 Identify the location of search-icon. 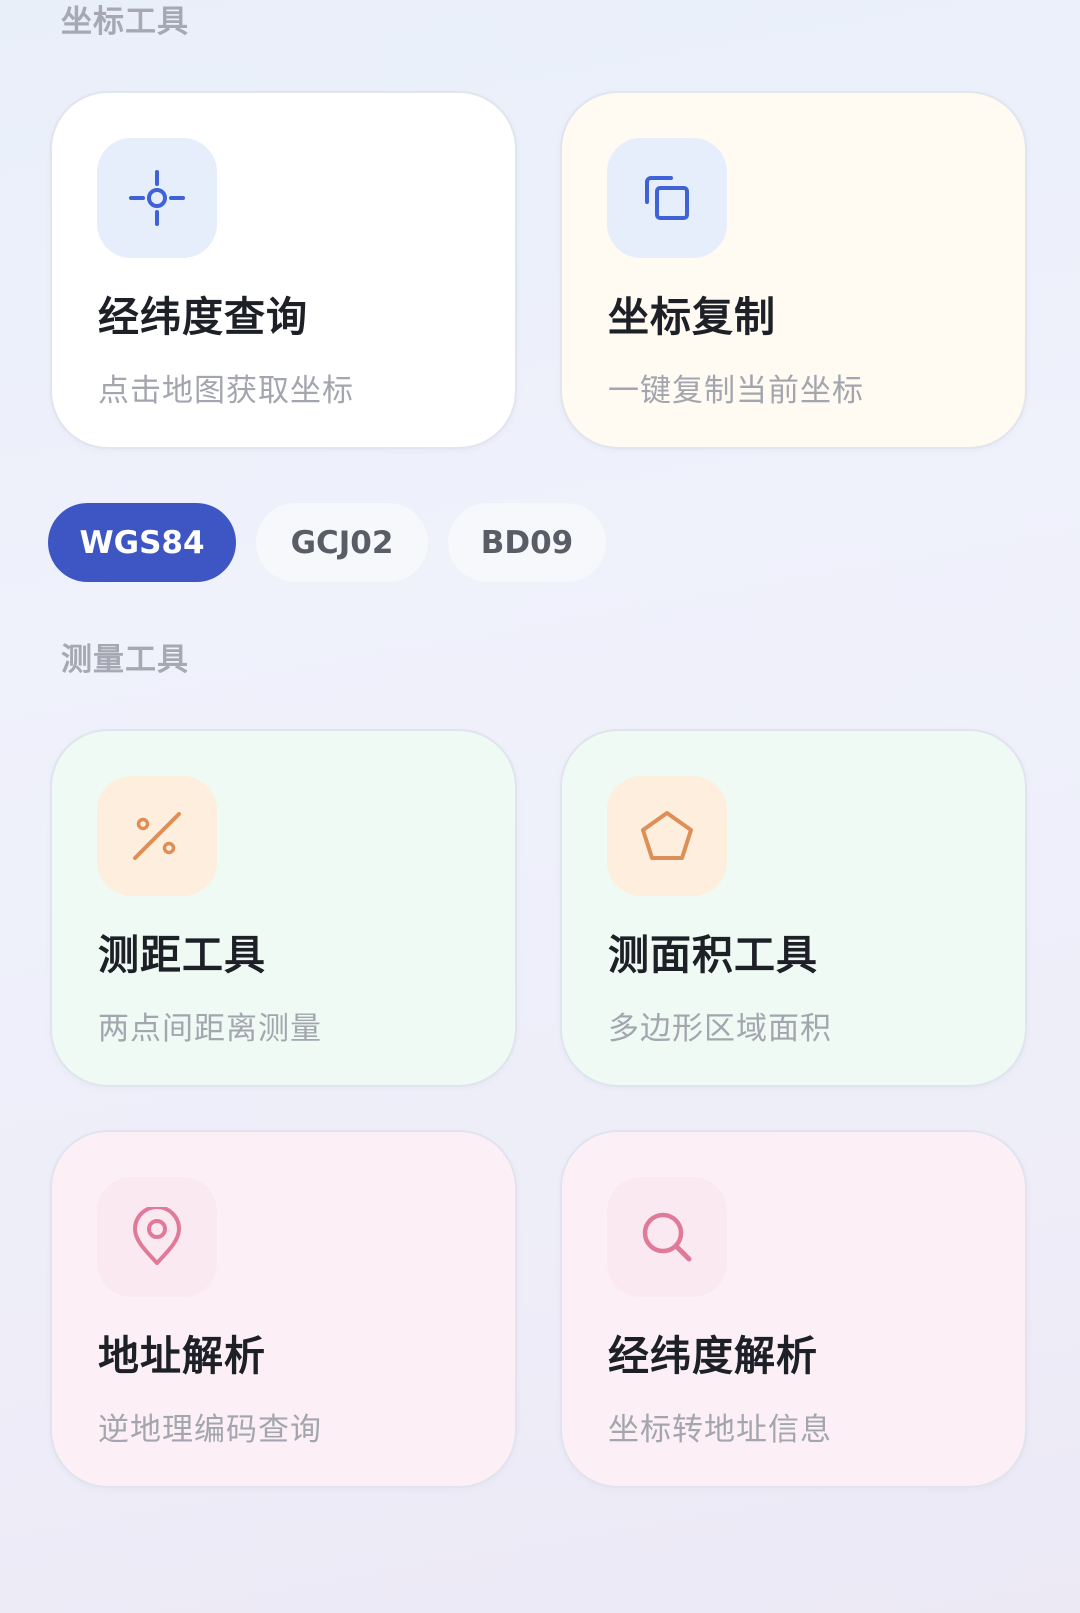
(667, 1237).